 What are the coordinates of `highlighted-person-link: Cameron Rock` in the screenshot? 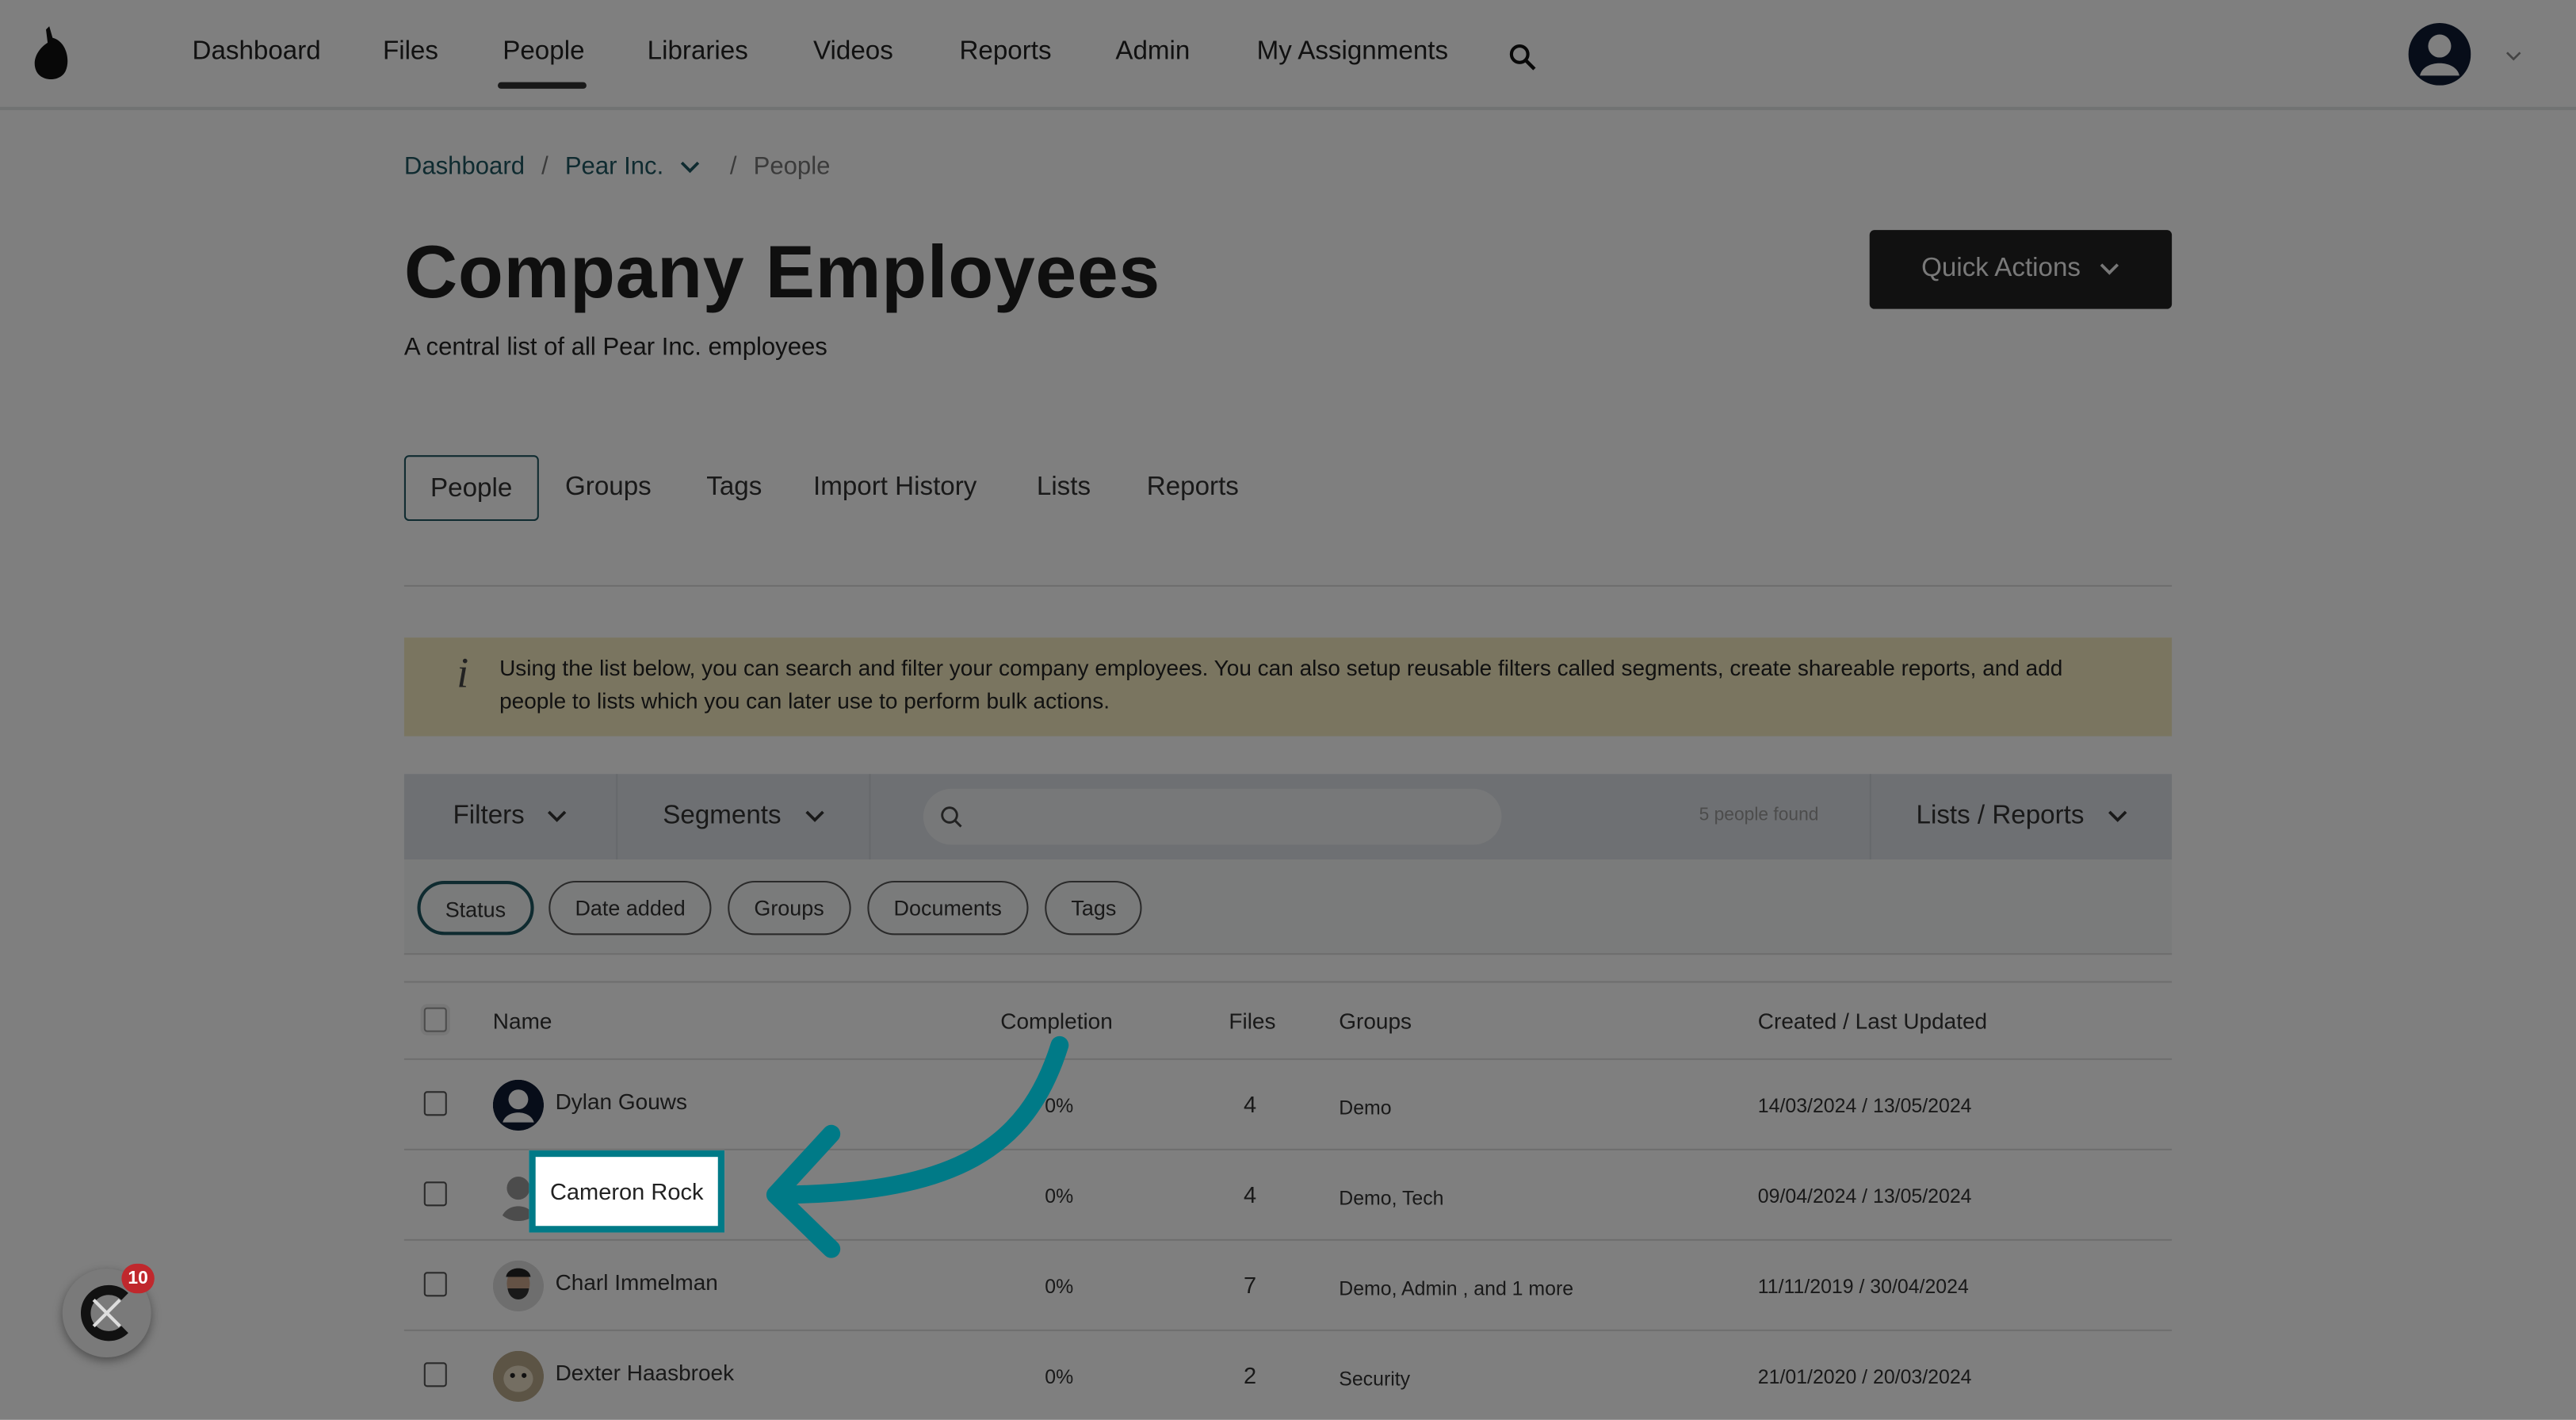 It's located at (627, 1191).